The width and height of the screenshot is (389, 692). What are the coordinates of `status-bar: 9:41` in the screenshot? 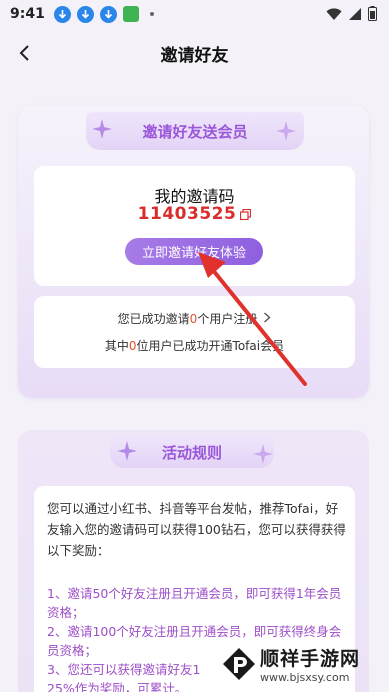 It's located at (194, 14).